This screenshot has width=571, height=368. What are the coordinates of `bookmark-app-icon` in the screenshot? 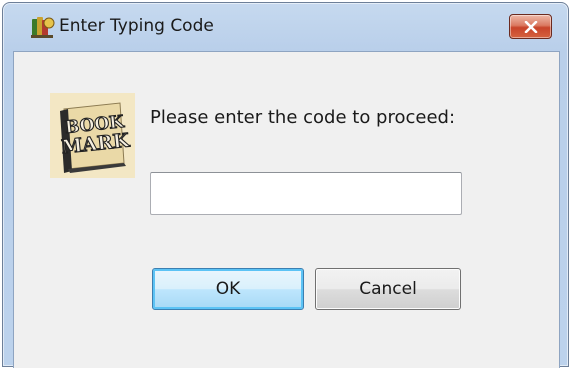 It's located at (43, 27).